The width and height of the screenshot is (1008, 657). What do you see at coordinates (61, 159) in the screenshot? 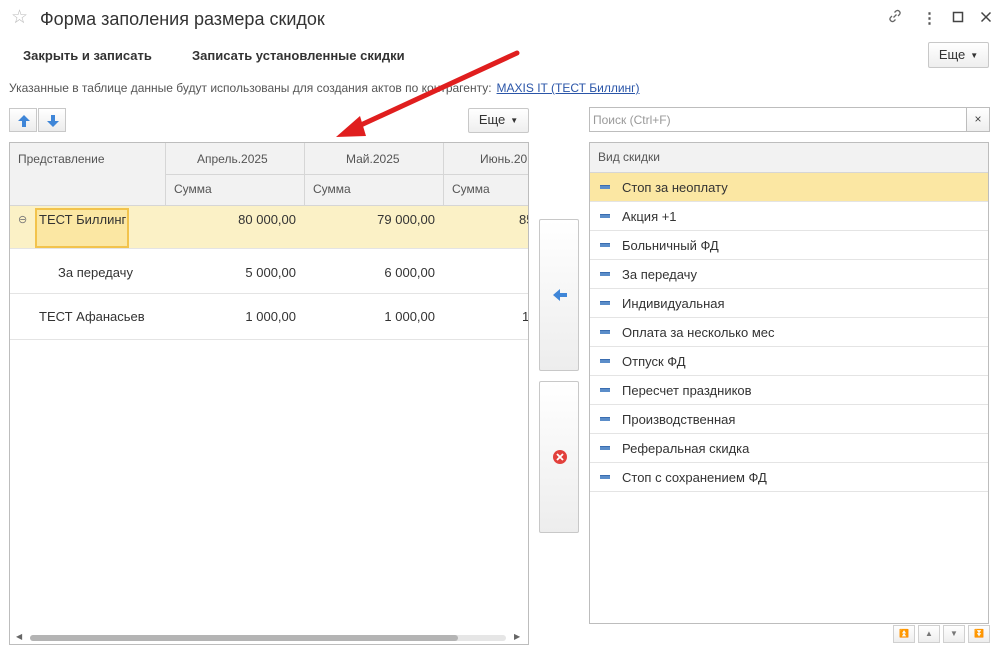
I see `col-presentation: Представление` at bounding box center [61, 159].